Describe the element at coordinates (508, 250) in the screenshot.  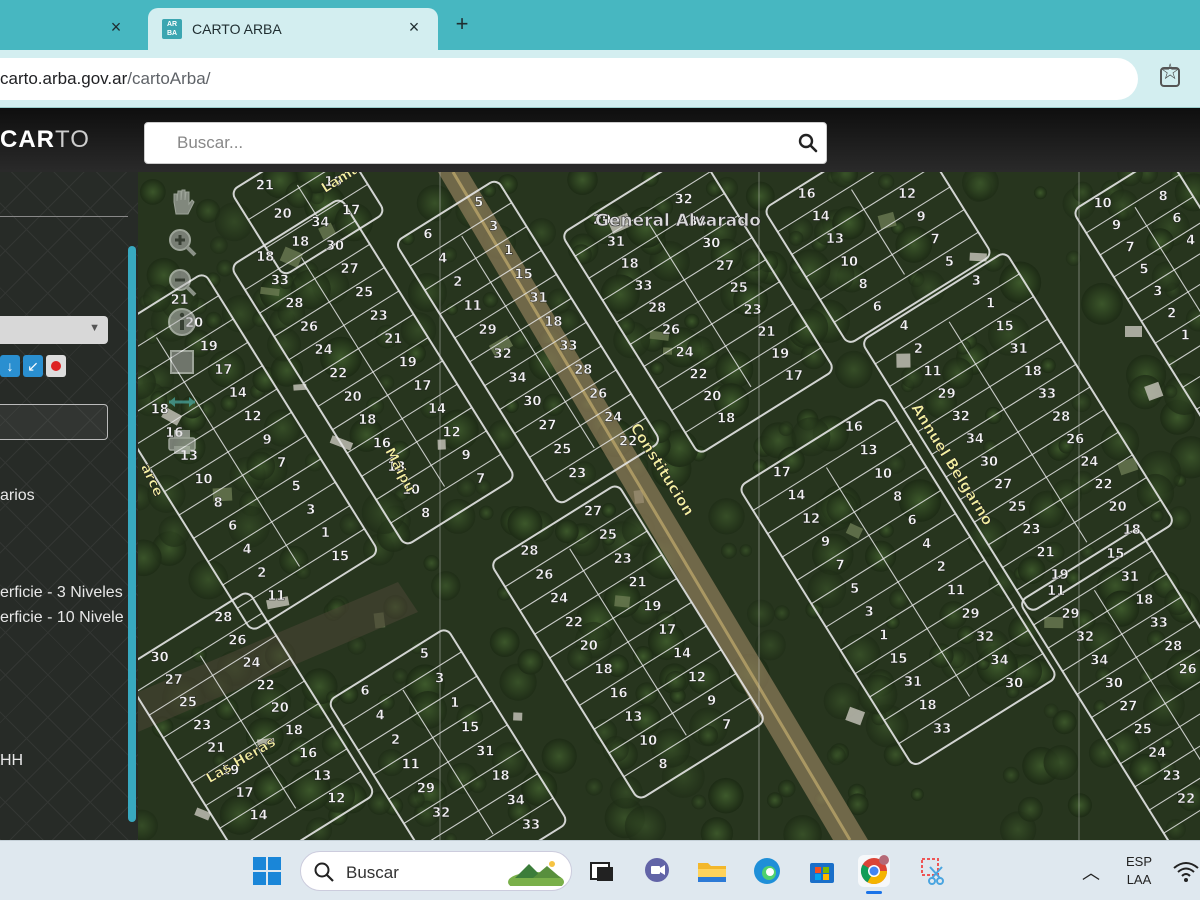
I see `lot-number: 1` at that location.